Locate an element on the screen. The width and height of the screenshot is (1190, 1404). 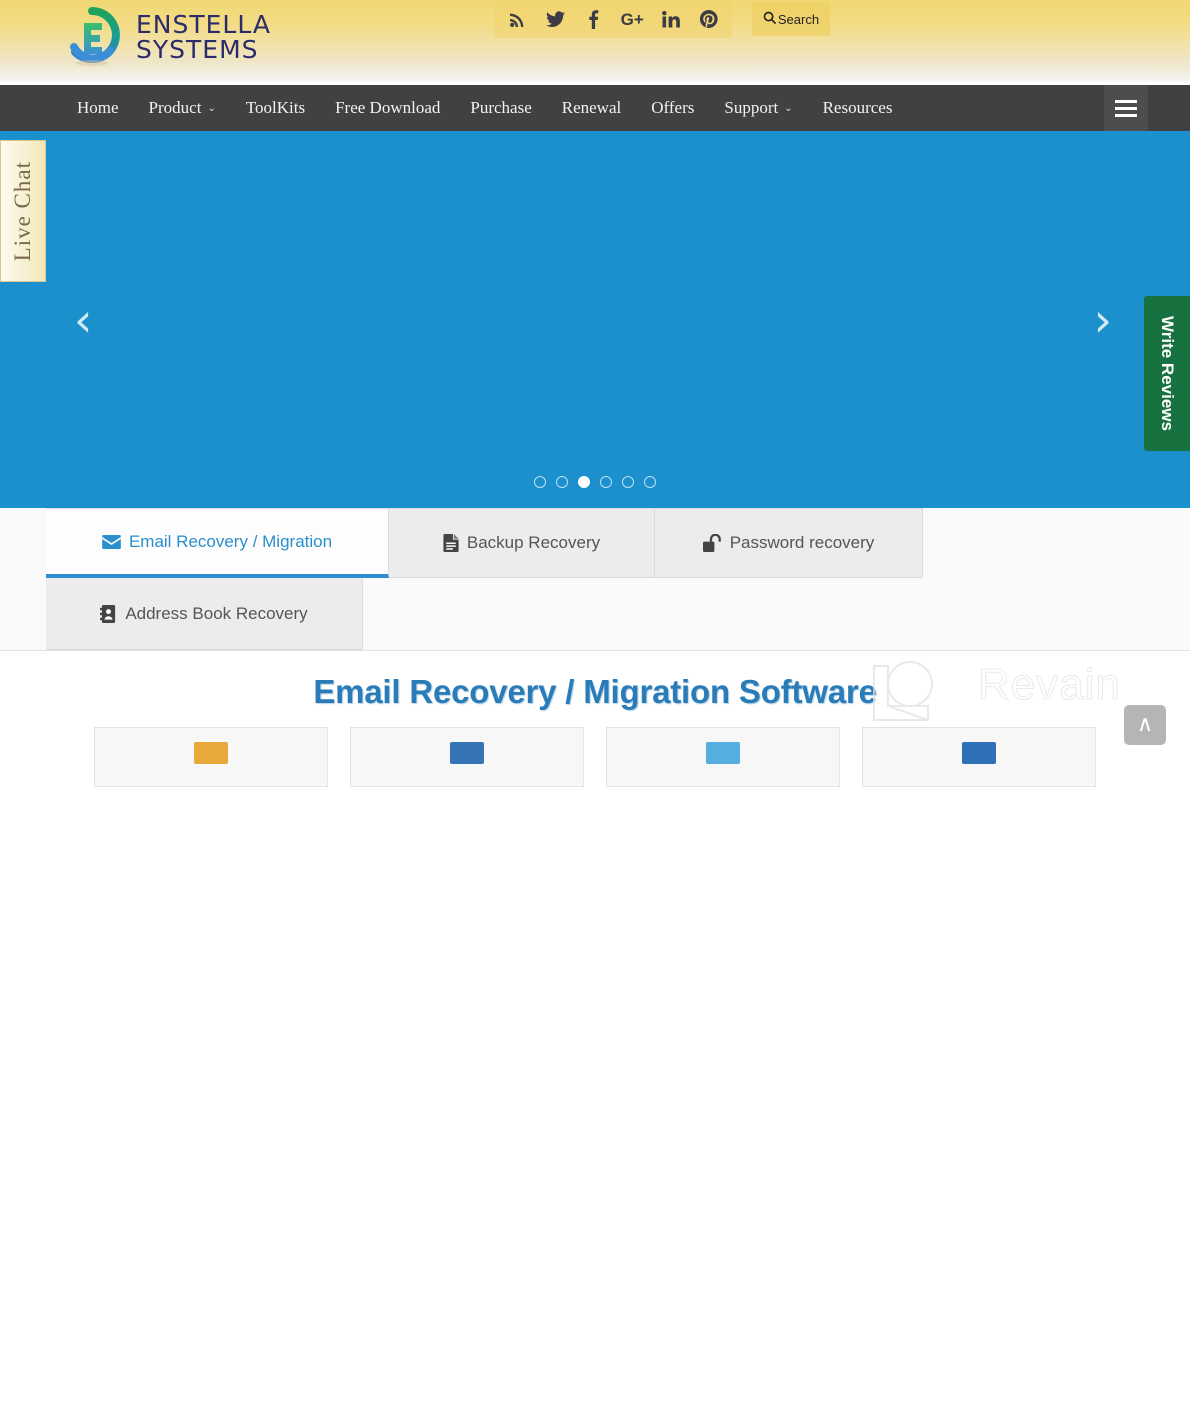
nav-item-product: Product ⌄ is located at coordinates (182, 108).